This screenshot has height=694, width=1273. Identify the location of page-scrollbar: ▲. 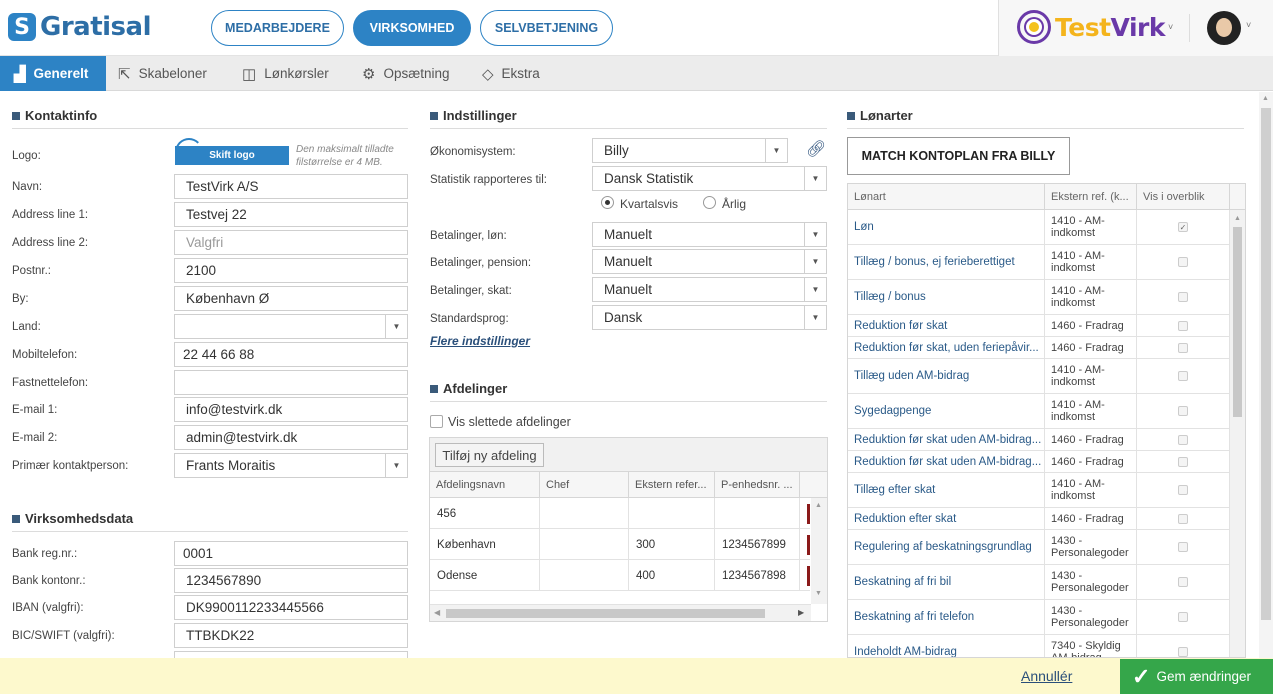
(1266, 375).